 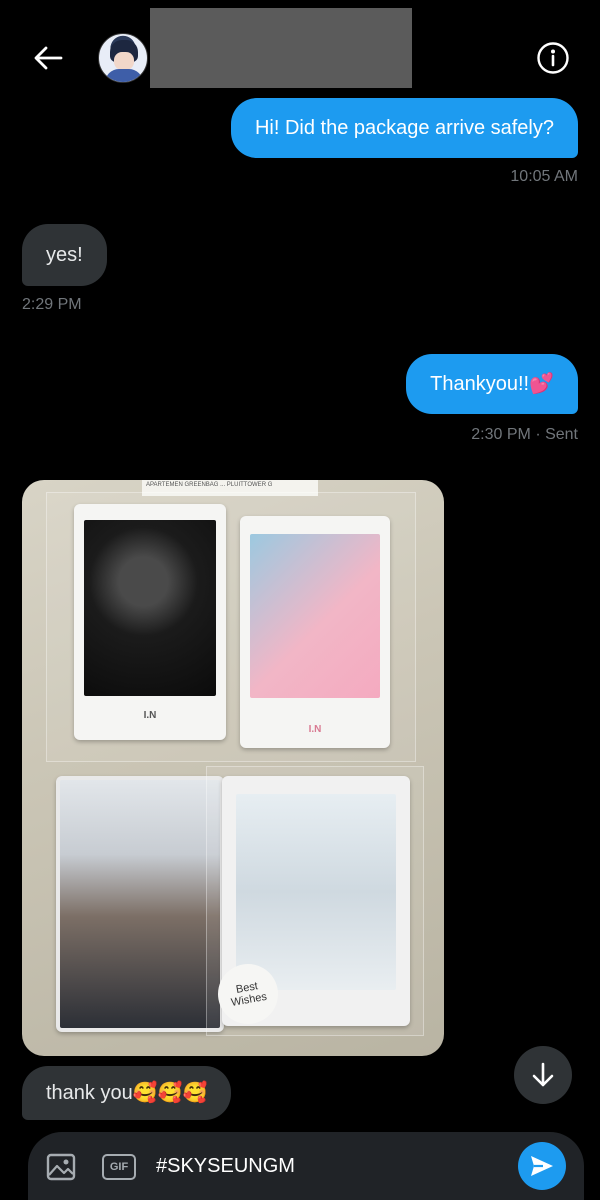 I want to click on photocard, so click(x=140, y=904).